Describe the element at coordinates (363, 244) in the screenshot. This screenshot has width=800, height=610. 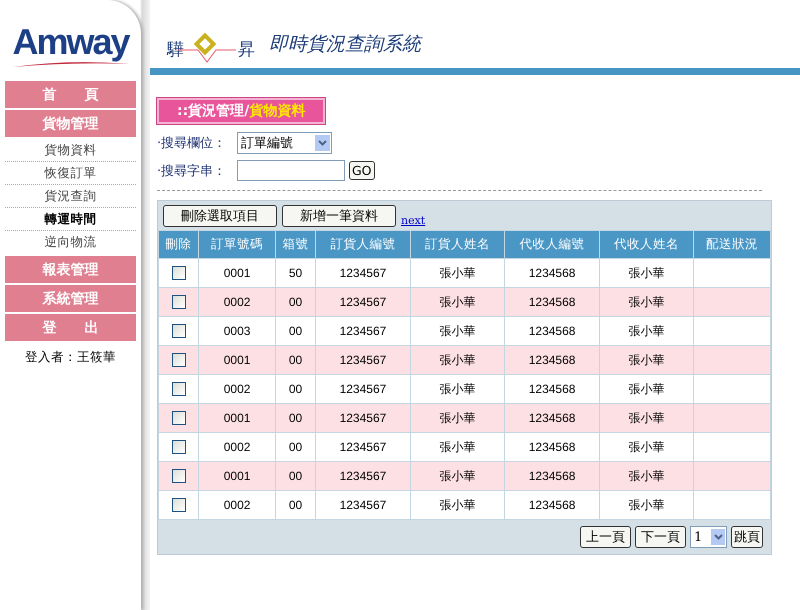
I see `column-header: 訂貨人編號` at that location.